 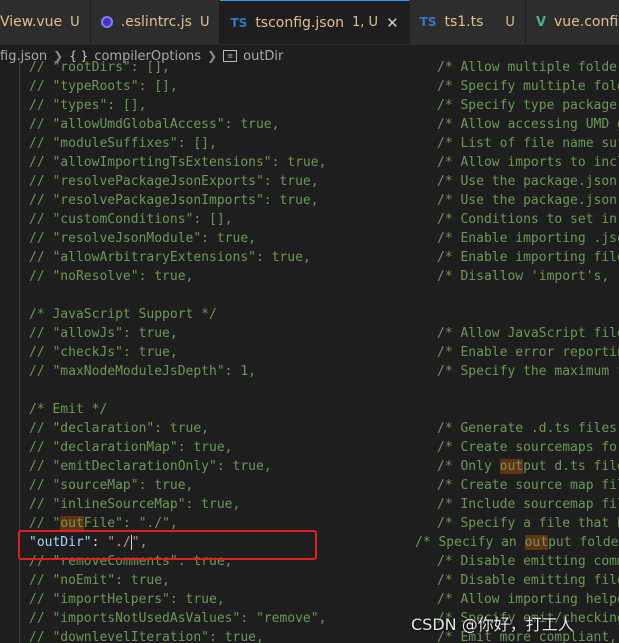 What do you see at coordinates (540, 22) in the screenshot?
I see `vue-icon: V` at bounding box center [540, 22].